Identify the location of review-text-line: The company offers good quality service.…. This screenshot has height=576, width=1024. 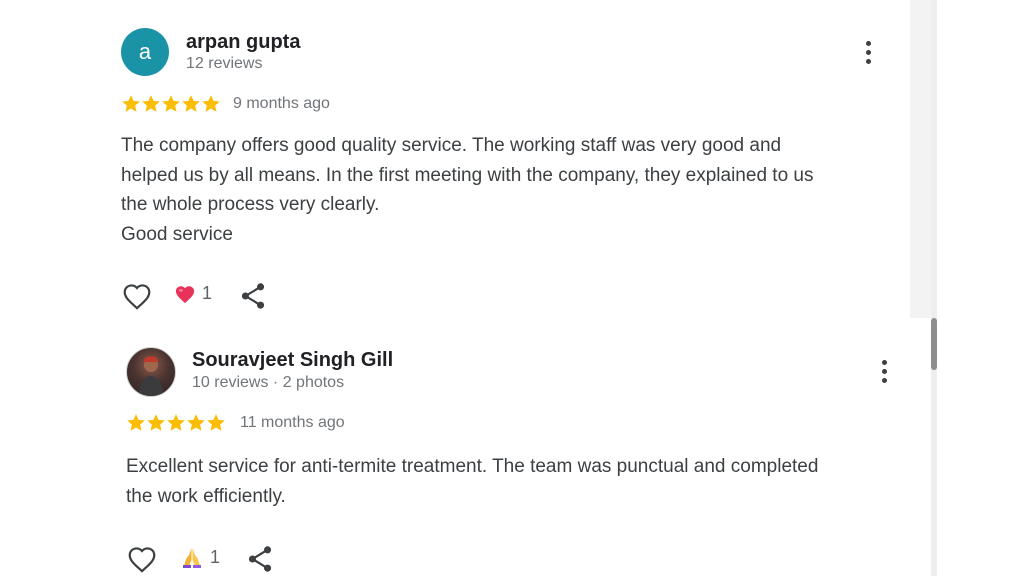
(451, 145).